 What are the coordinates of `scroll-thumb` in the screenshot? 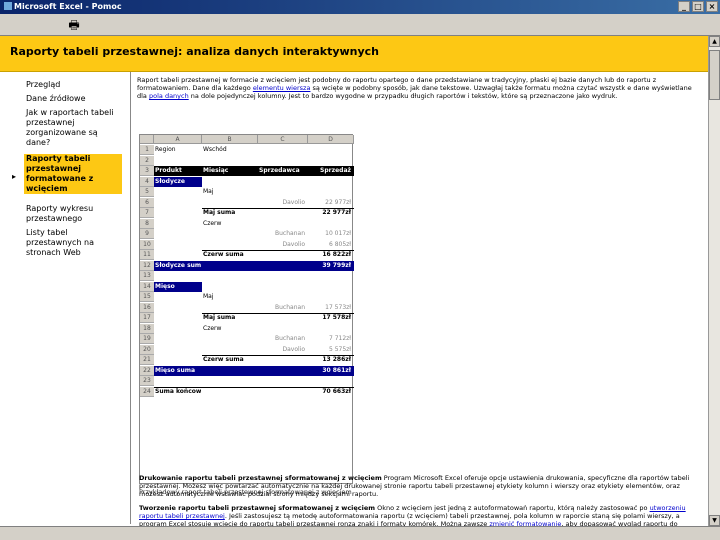 It's located at (714, 75).